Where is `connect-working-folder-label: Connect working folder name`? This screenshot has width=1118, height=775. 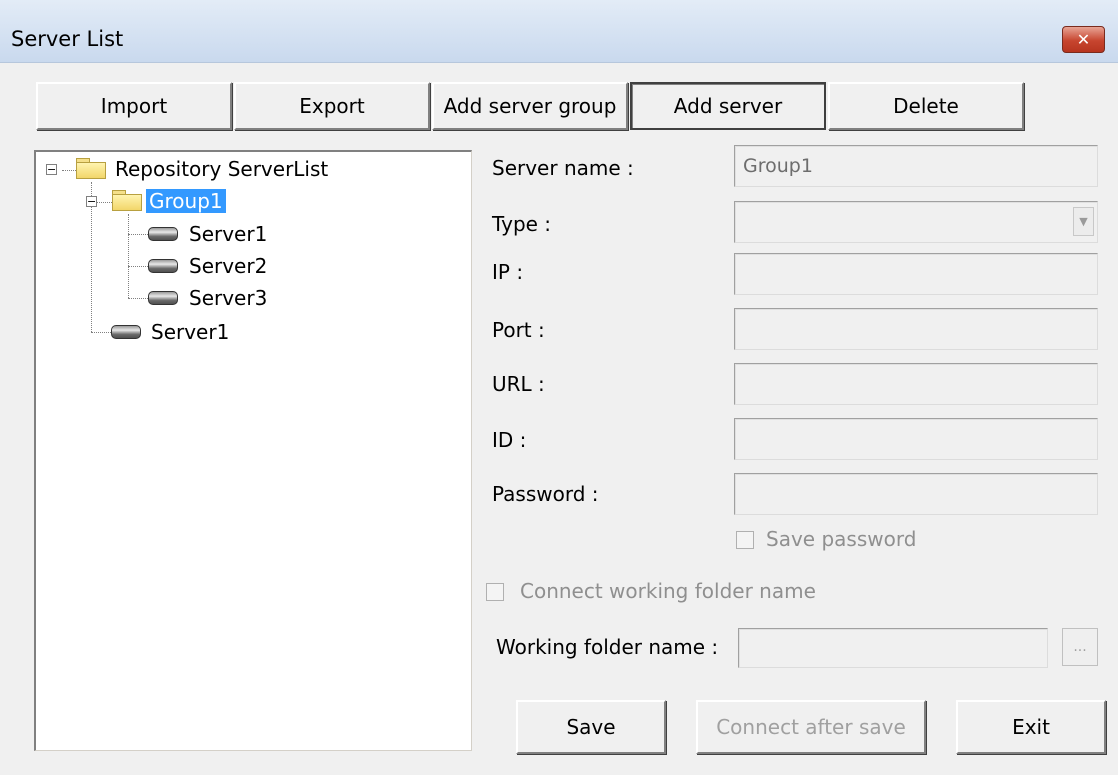
connect-working-folder-label: Connect working folder name is located at coordinates (668, 591).